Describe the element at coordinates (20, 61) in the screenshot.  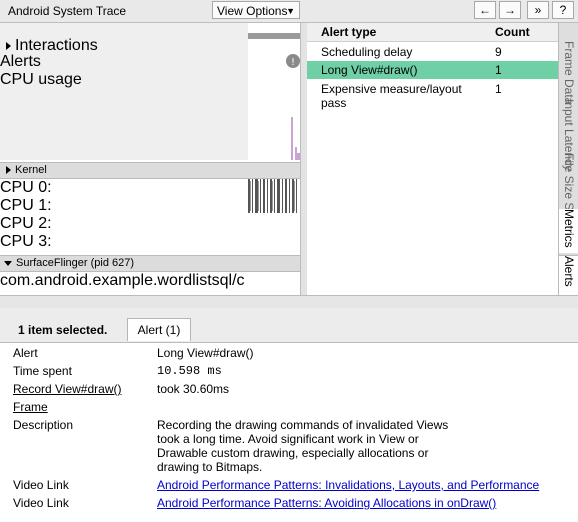
I see `alerts-track-label: Alerts` at that location.